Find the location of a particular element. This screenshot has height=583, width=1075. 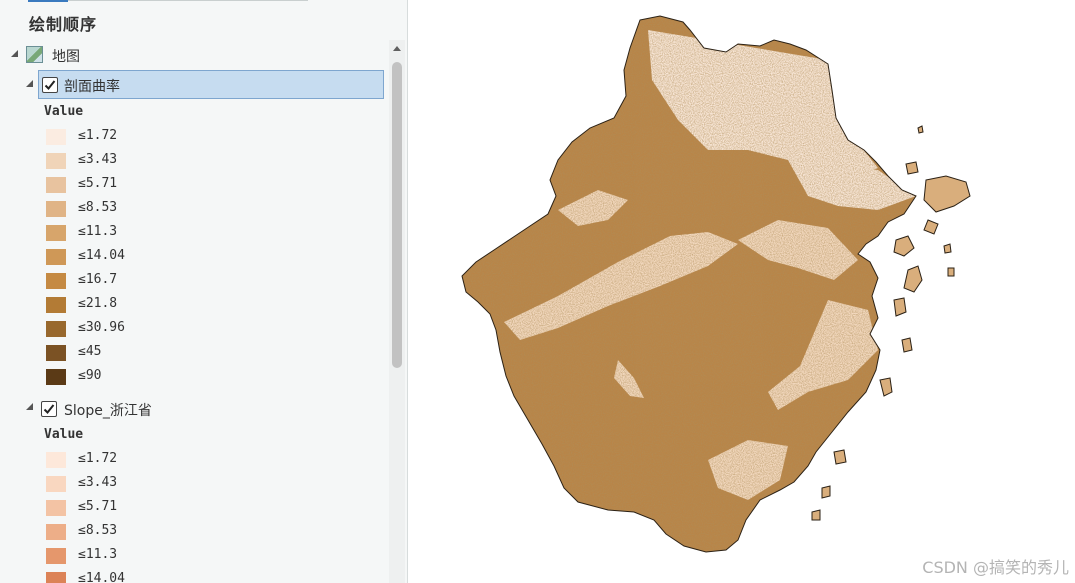

legend-label: ≤30.96 is located at coordinates (101, 327).